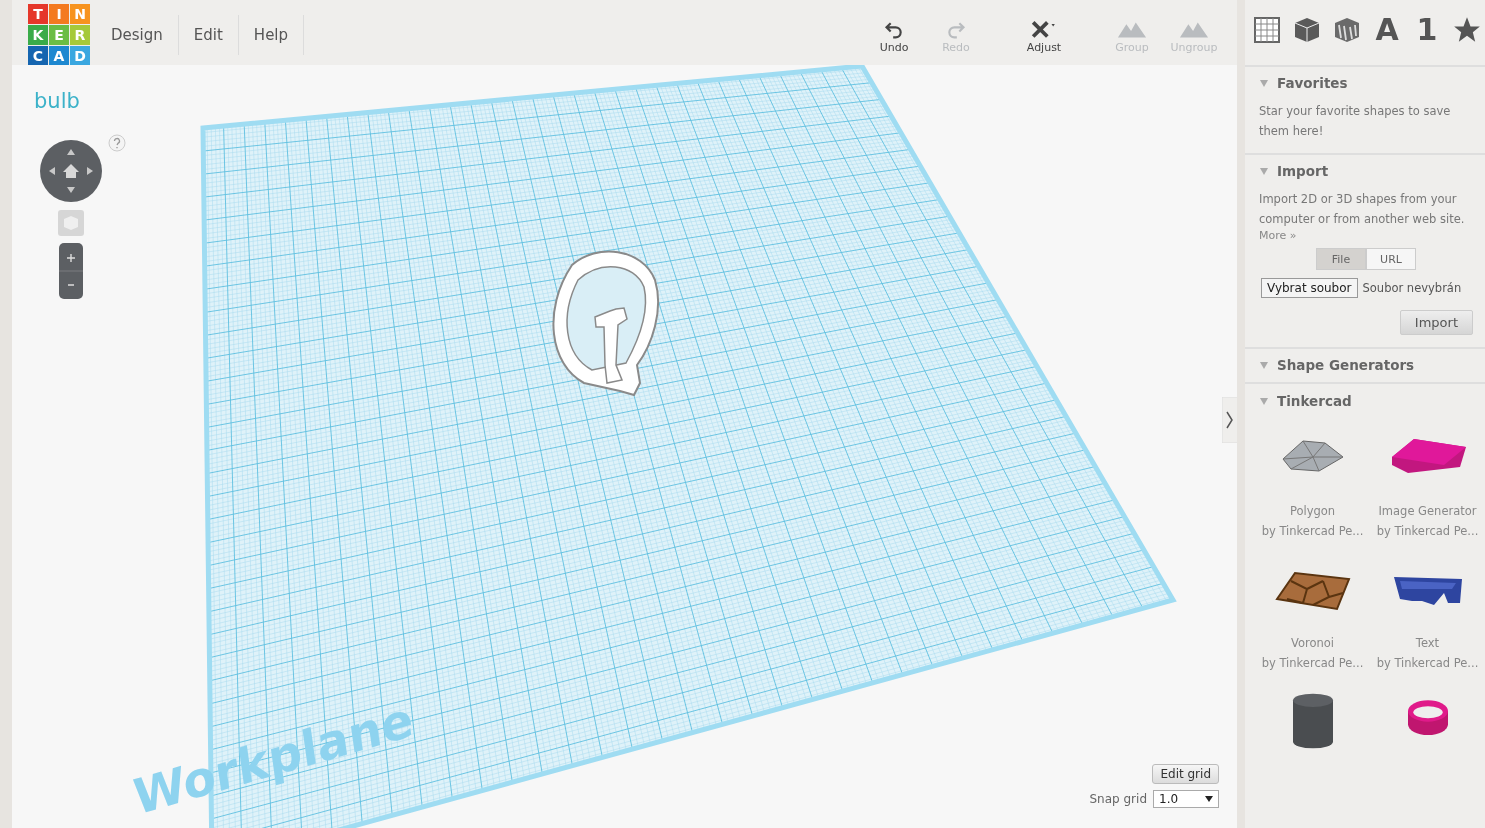 The image size is (1485, 828). I want to click on zoom-control, so click(71, 271).